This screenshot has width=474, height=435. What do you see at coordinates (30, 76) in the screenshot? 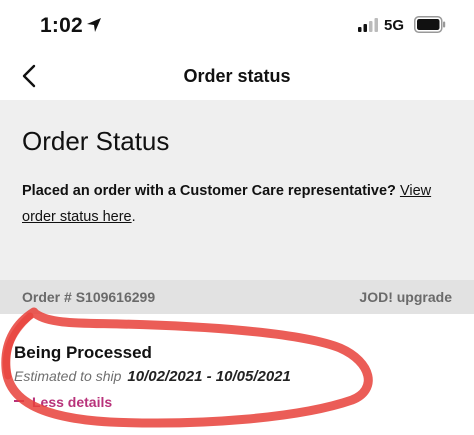
I see `back-chevron-icon` at bounding box center [30, 76].